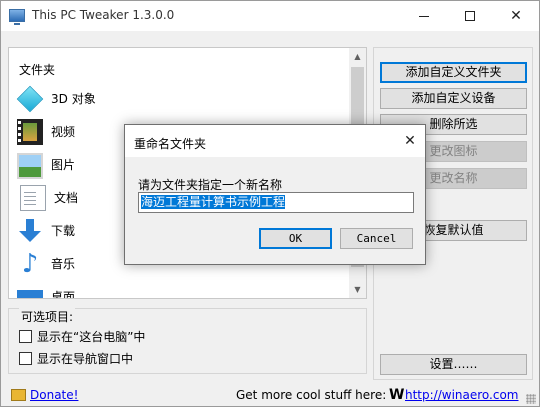  I want to click on option-label: 显示在“这台电脑”中, so click(91, 336).